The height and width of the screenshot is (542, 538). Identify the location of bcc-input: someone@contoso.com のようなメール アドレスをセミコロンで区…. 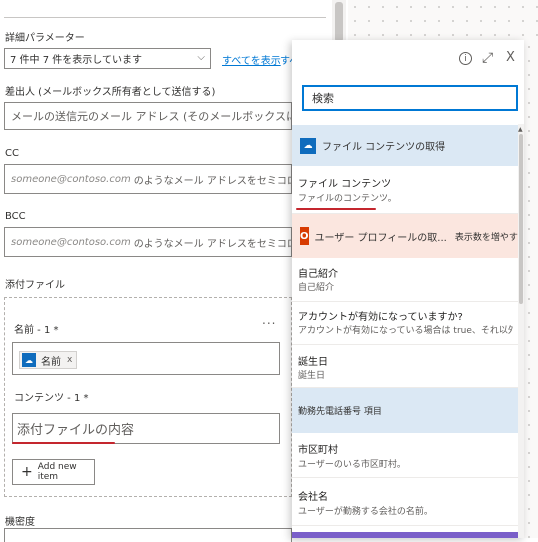
(148, 242).